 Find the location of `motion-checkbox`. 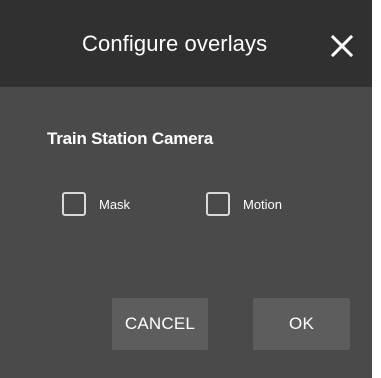

motion-checkbox is located at coordinates (218, 204).